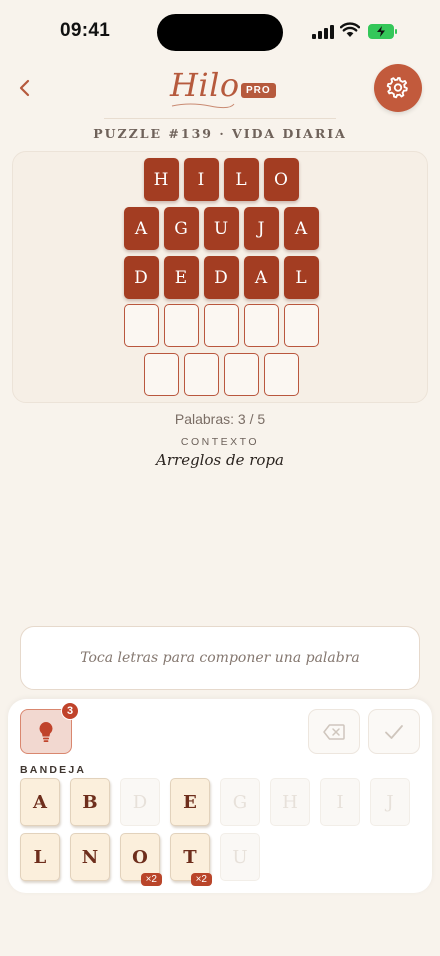 The image size is (440, 956). I want to click on tile-letter: N, so click(90, 857).